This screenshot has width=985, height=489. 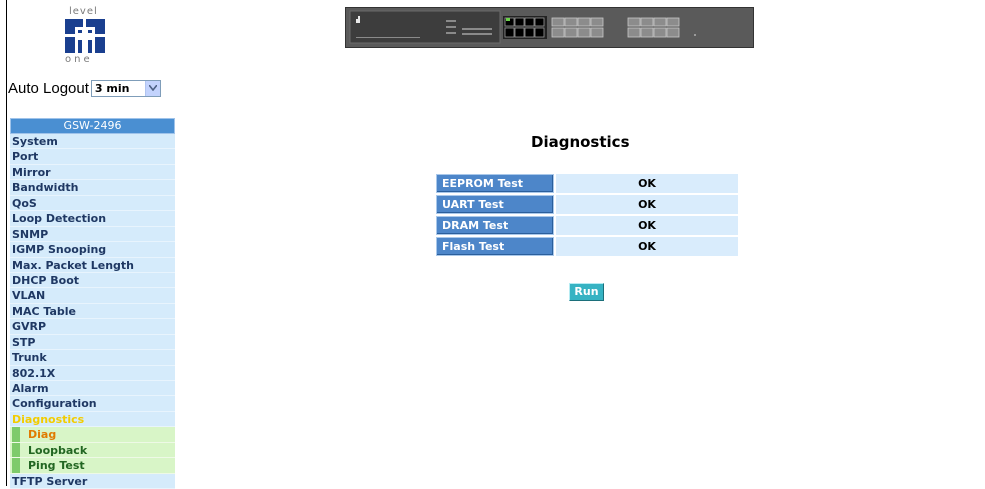 I want to click on sidebar-item-alarm: Alarm, so click(x=92, y=389).